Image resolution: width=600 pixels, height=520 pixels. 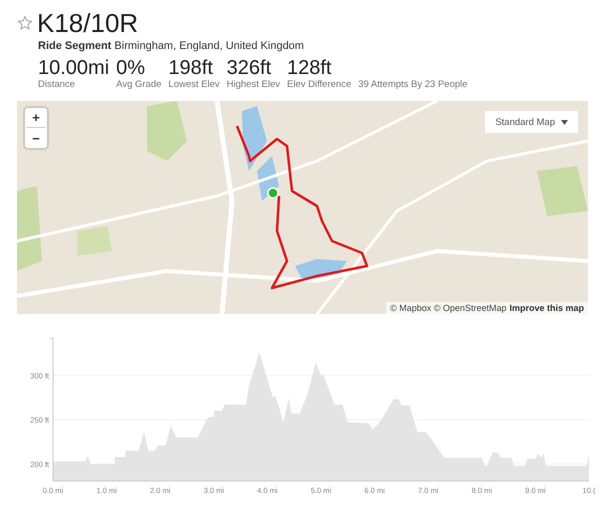 I want to click on map-style-dropdown: Standard Map, so click(x=531, y=122).